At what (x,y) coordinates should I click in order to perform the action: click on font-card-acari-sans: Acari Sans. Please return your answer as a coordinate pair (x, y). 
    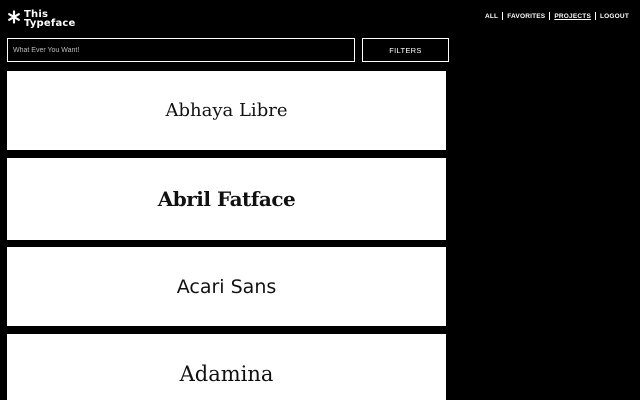
    Looking at the image, I should click on (226, 286).